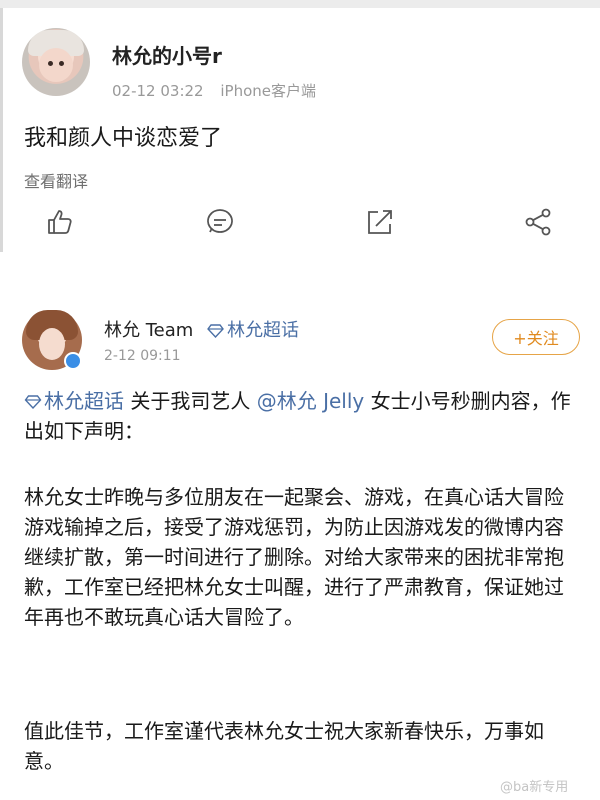  What do you see at coordinates (123, 138) in the screenshot?
I see `post-text: 我和颜人中谈恋爱了` at bounding box center [123, 138].